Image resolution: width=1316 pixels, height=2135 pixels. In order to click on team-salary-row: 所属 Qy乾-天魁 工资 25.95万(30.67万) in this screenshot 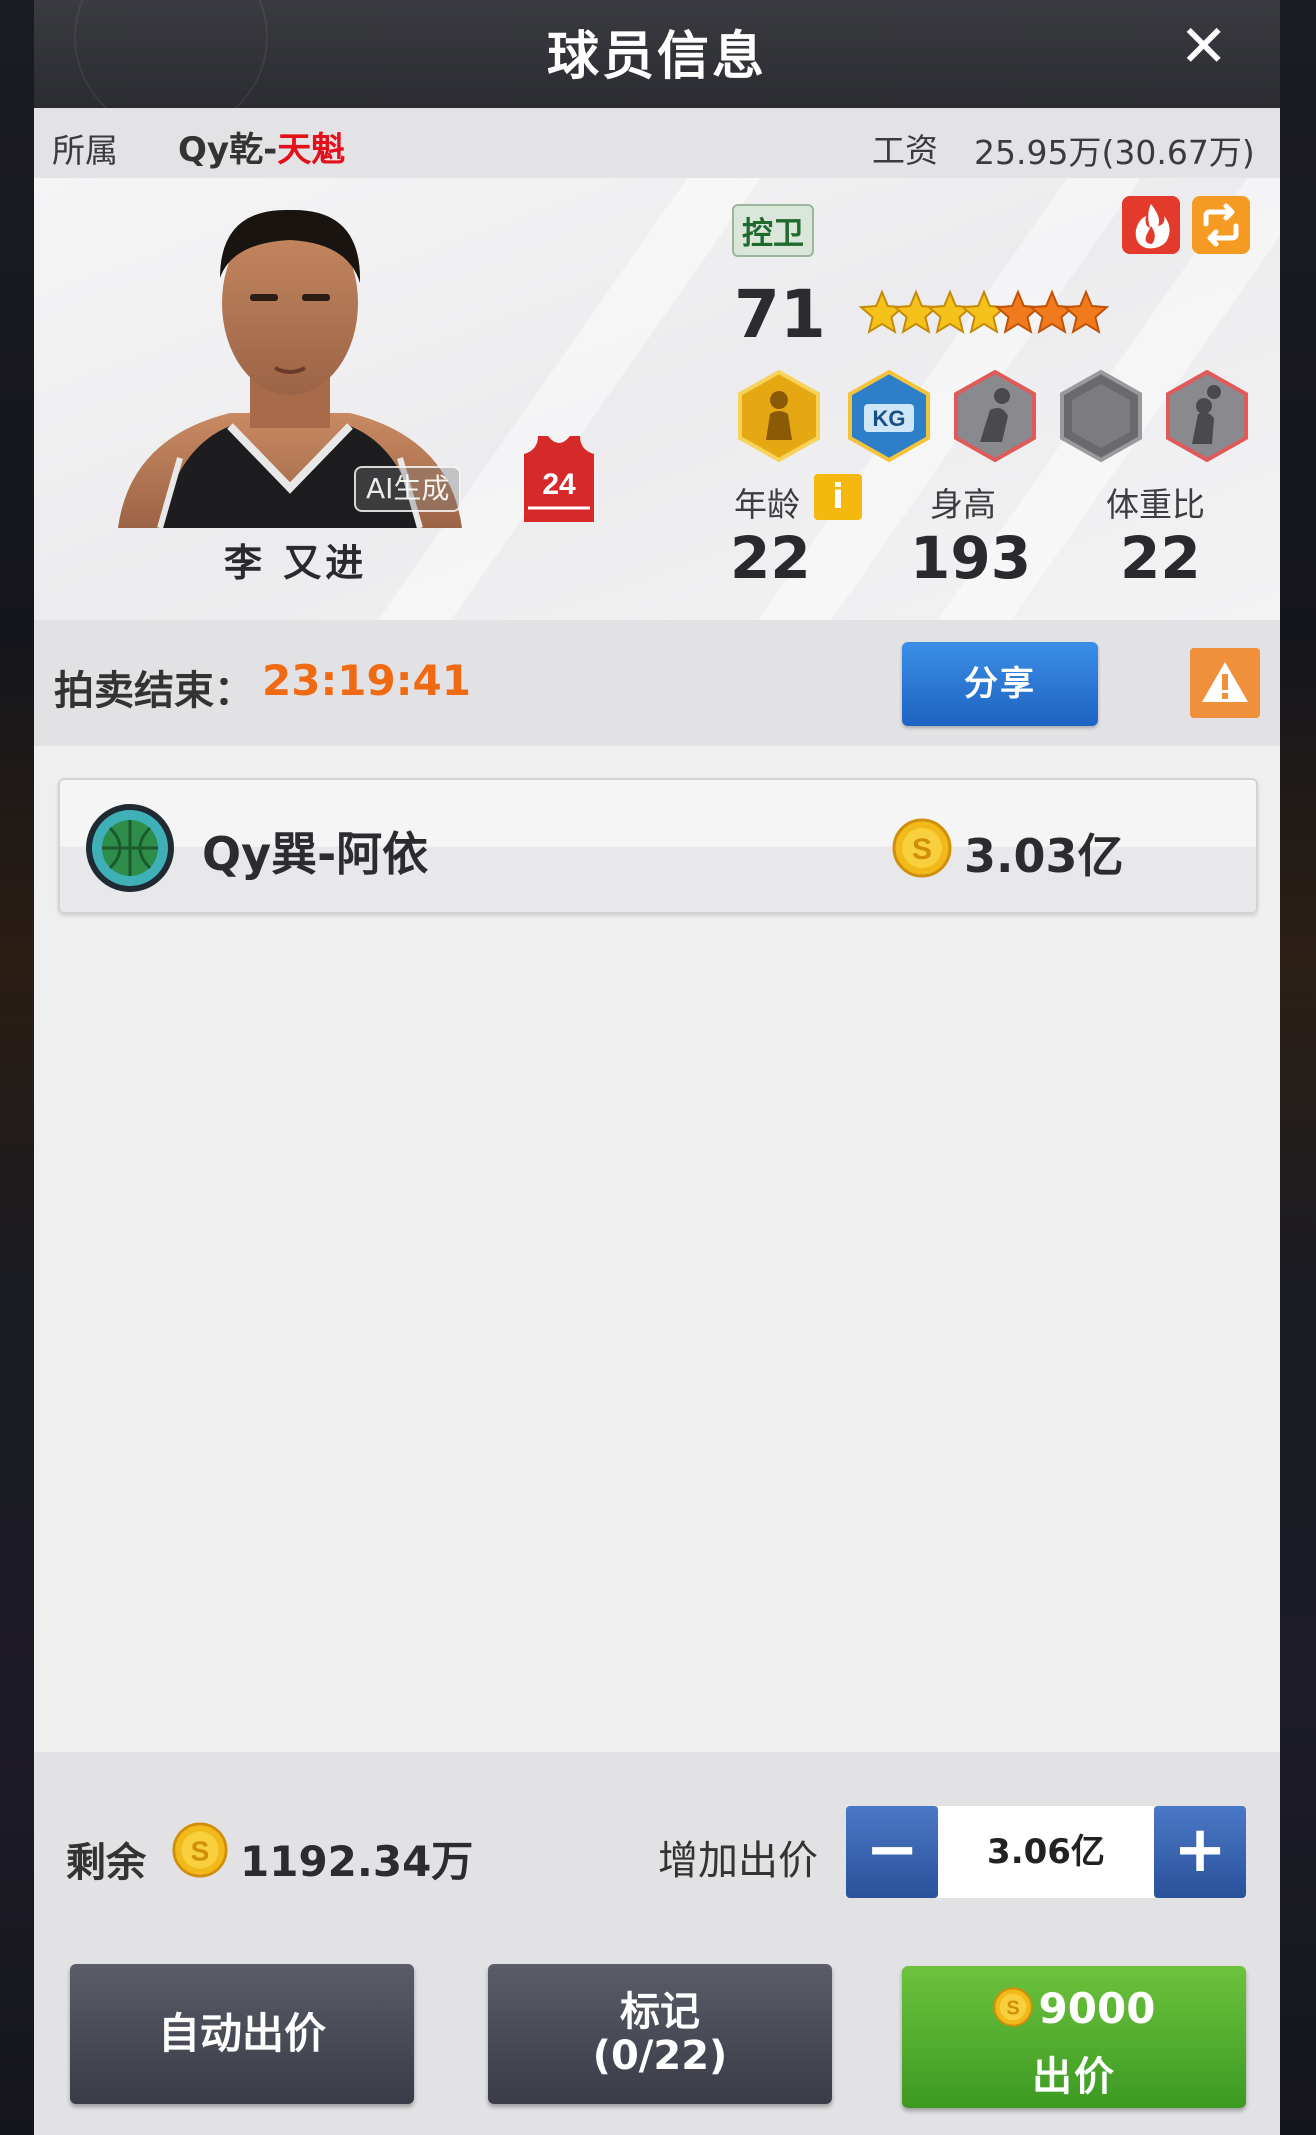, I will do `click(657, 143)`.